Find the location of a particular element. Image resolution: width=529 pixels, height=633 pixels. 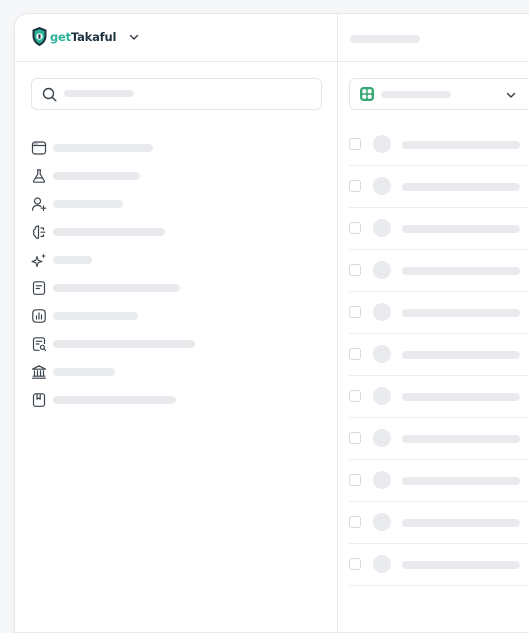

flask-icon is located at coordinates (39, 176).